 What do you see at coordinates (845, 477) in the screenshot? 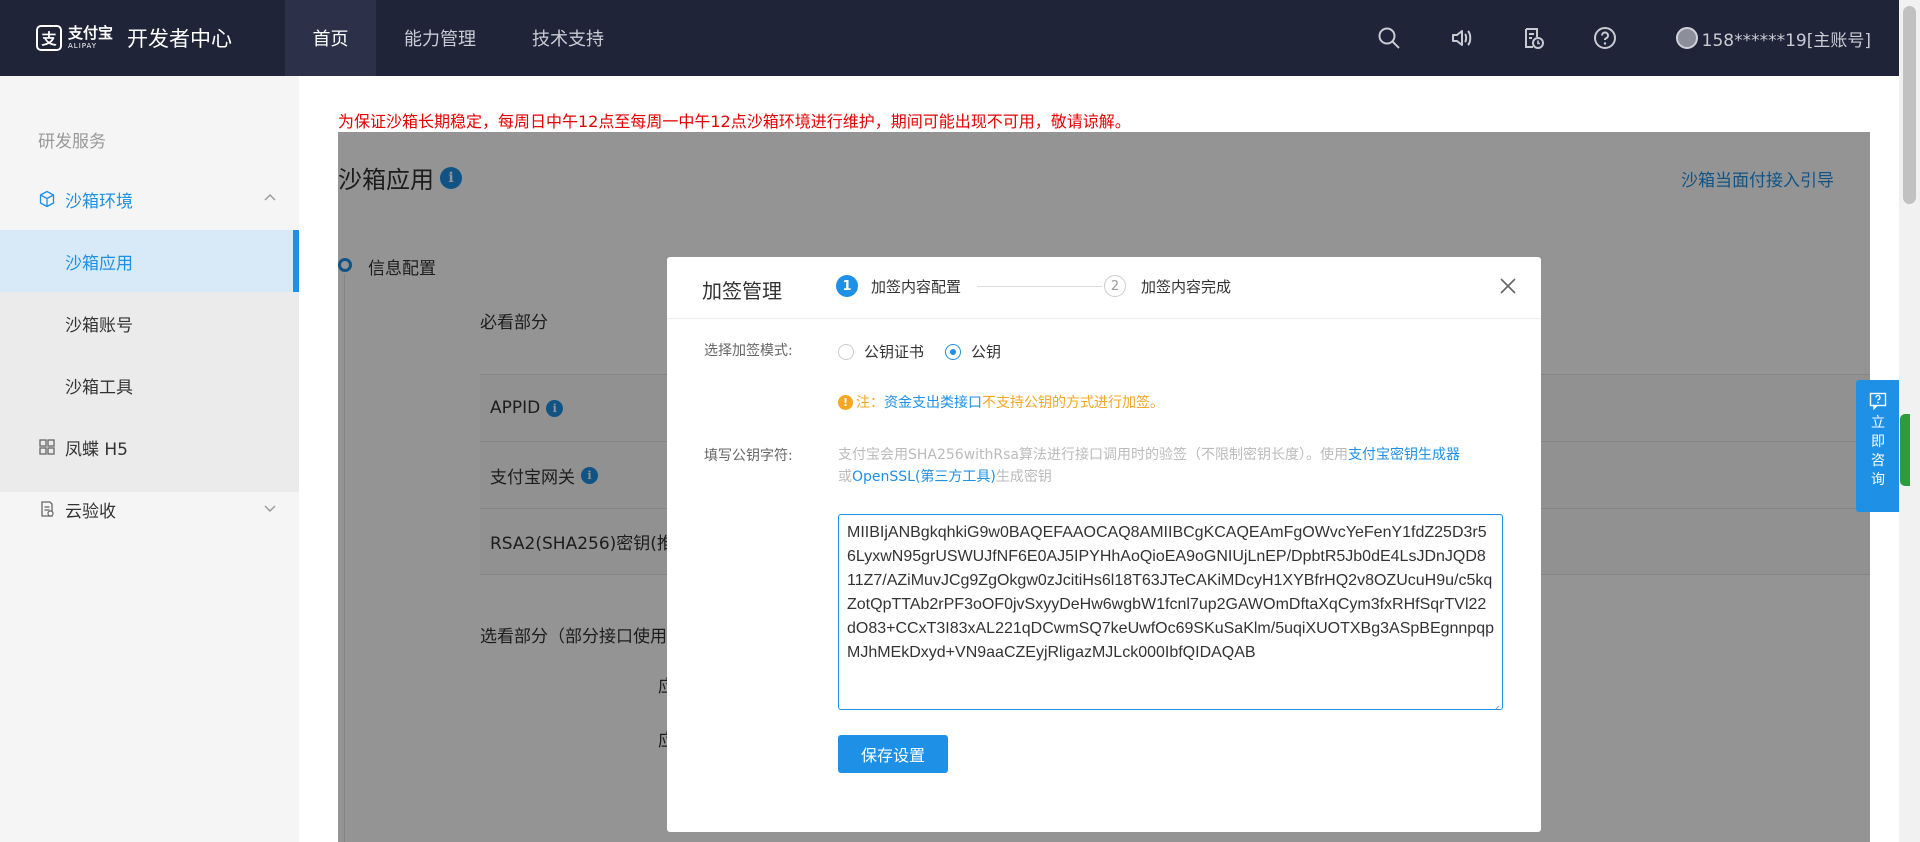
I see `help-text: 或` at bounding box center [845, 477].